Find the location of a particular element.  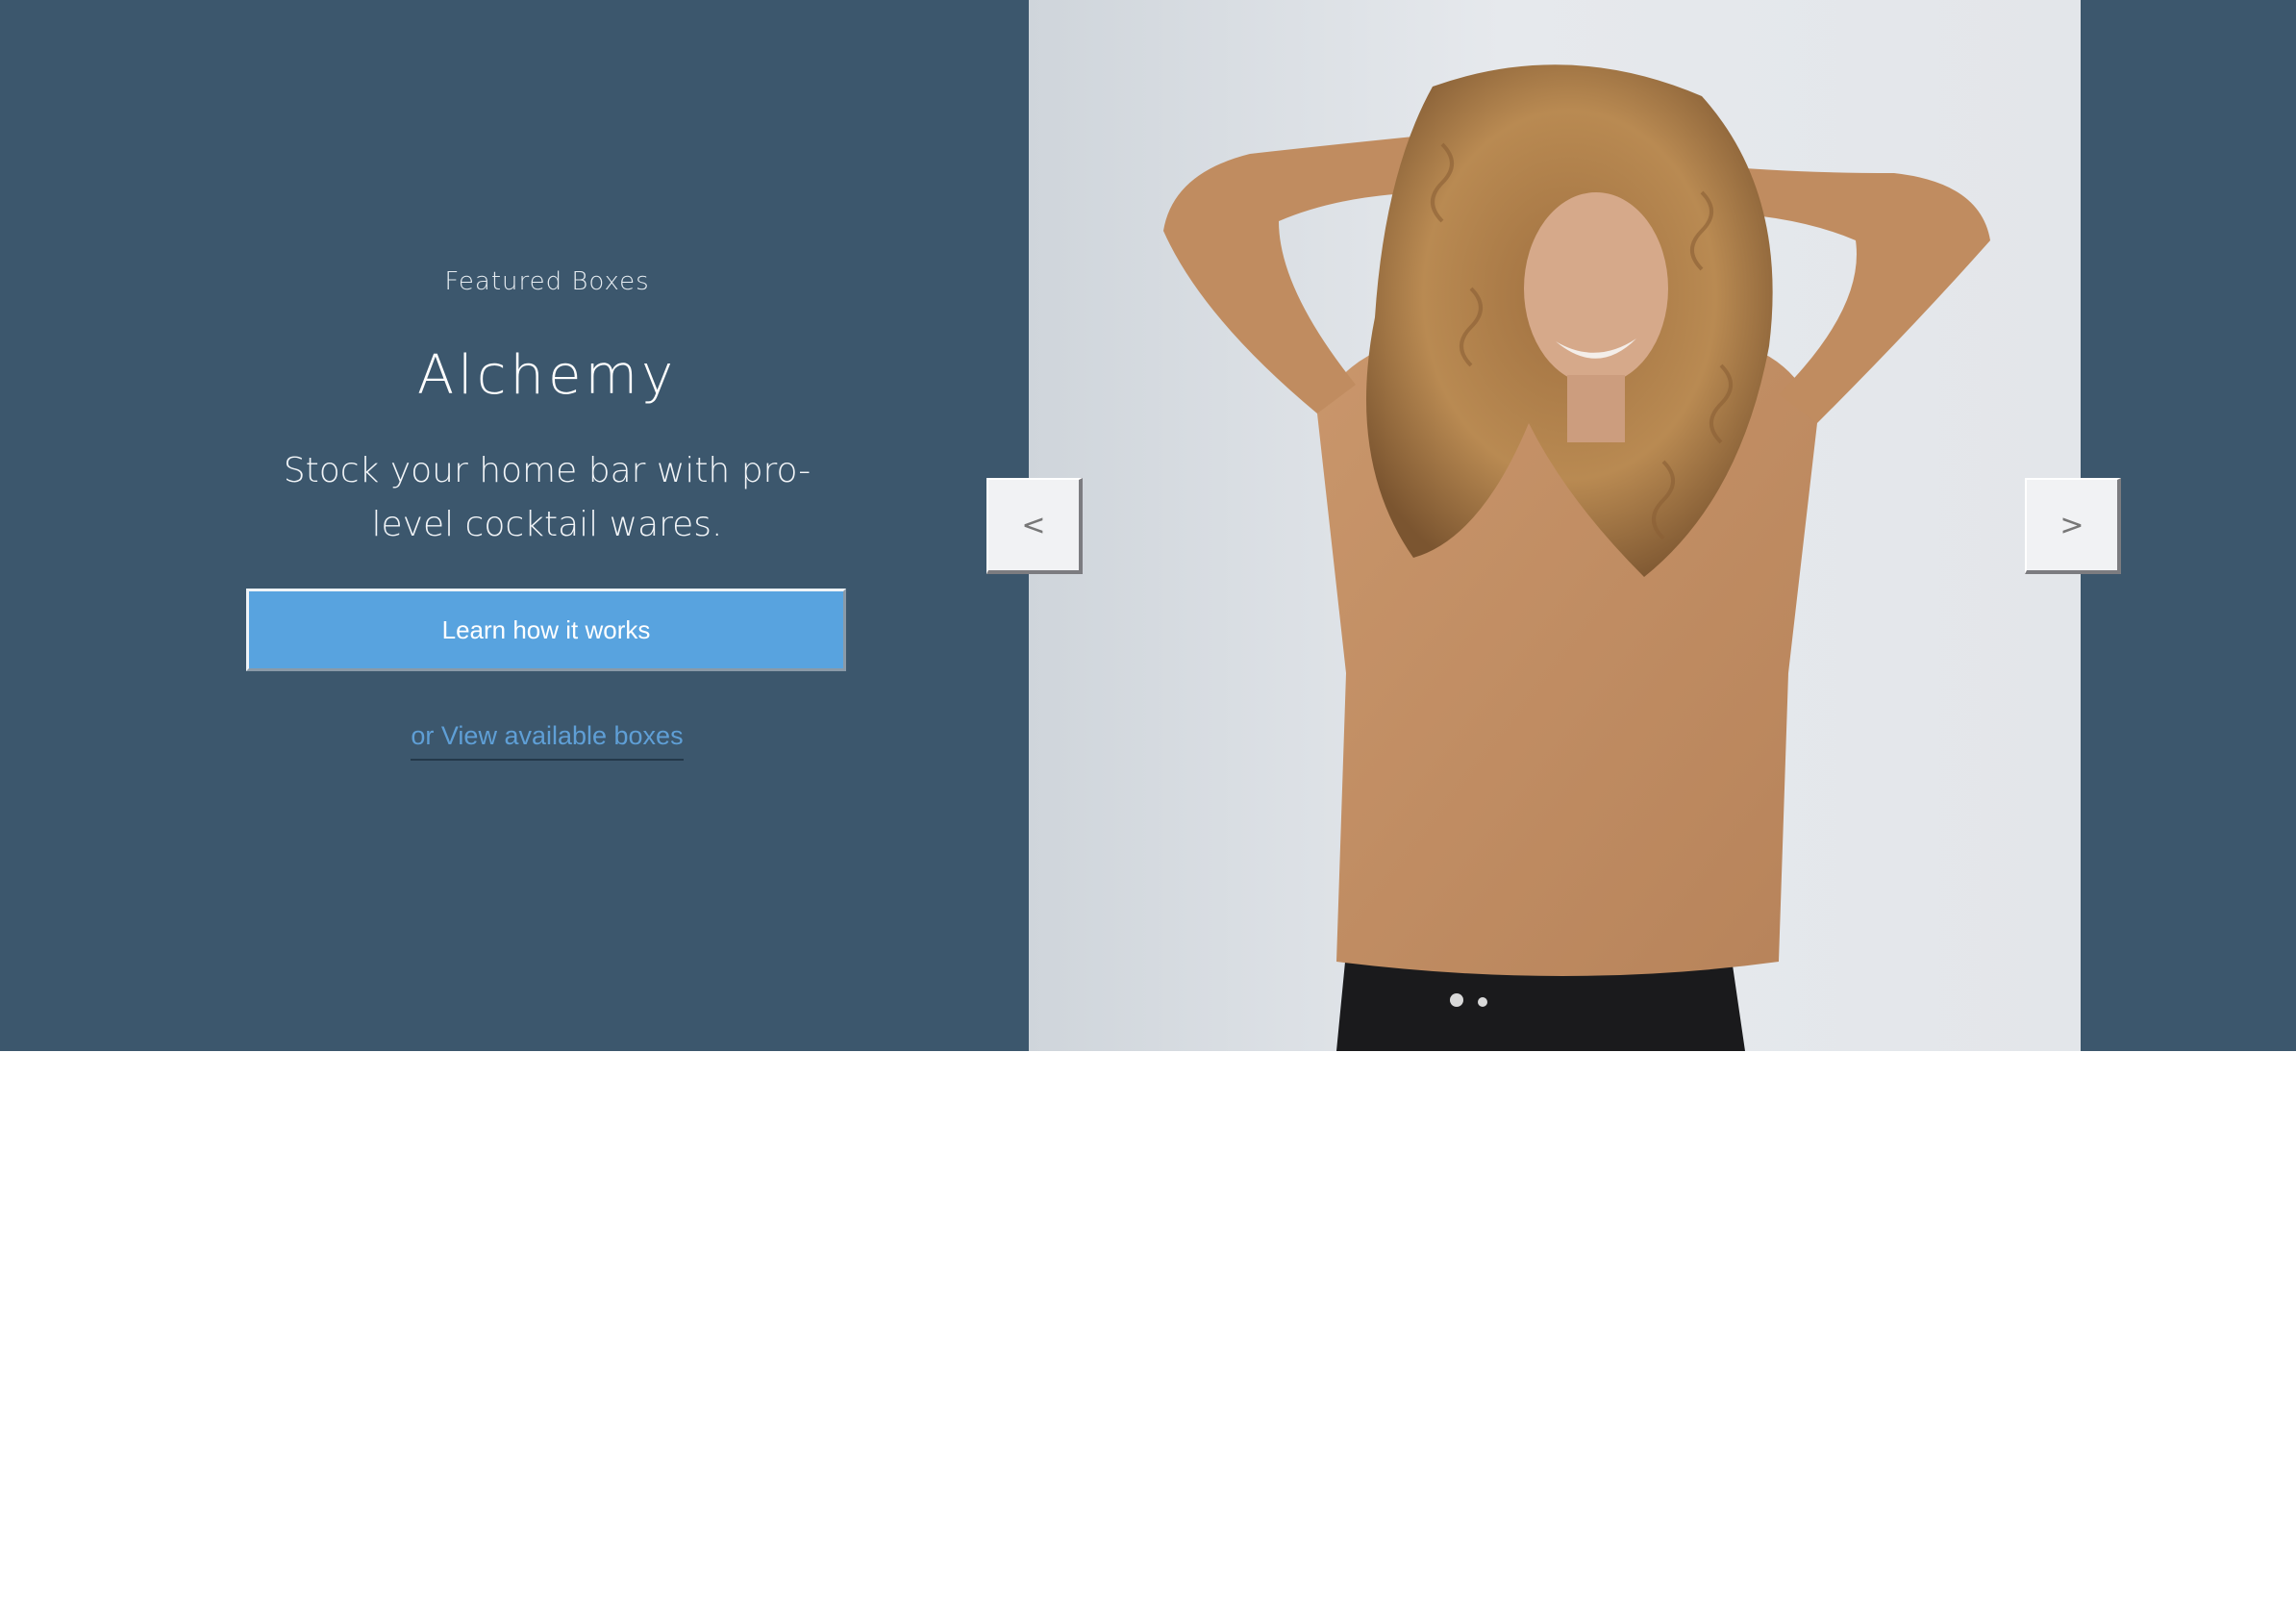

carousel-next-button: > is located at coordinates (2073, 526).